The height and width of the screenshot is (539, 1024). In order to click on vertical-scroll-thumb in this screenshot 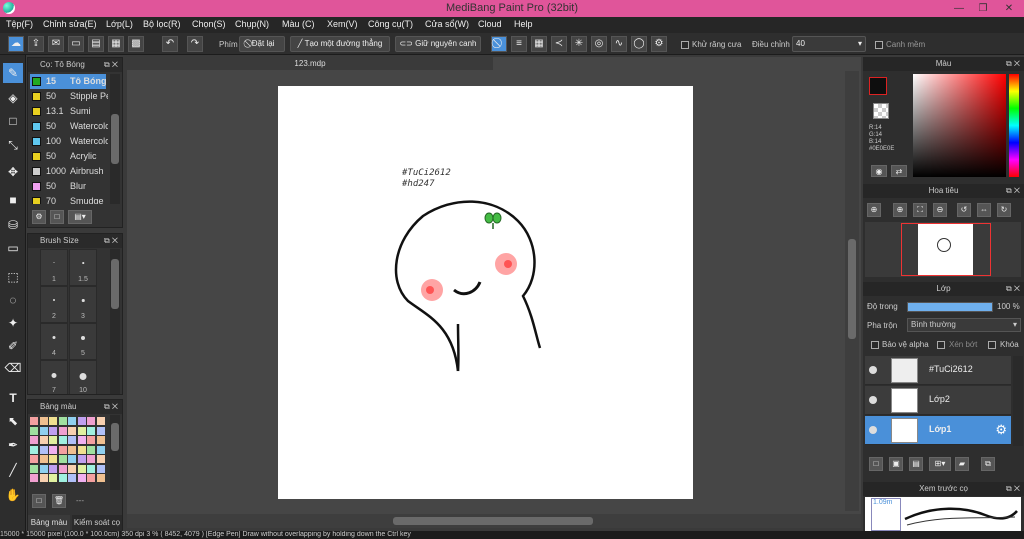, I will do `click(852, 289)`.